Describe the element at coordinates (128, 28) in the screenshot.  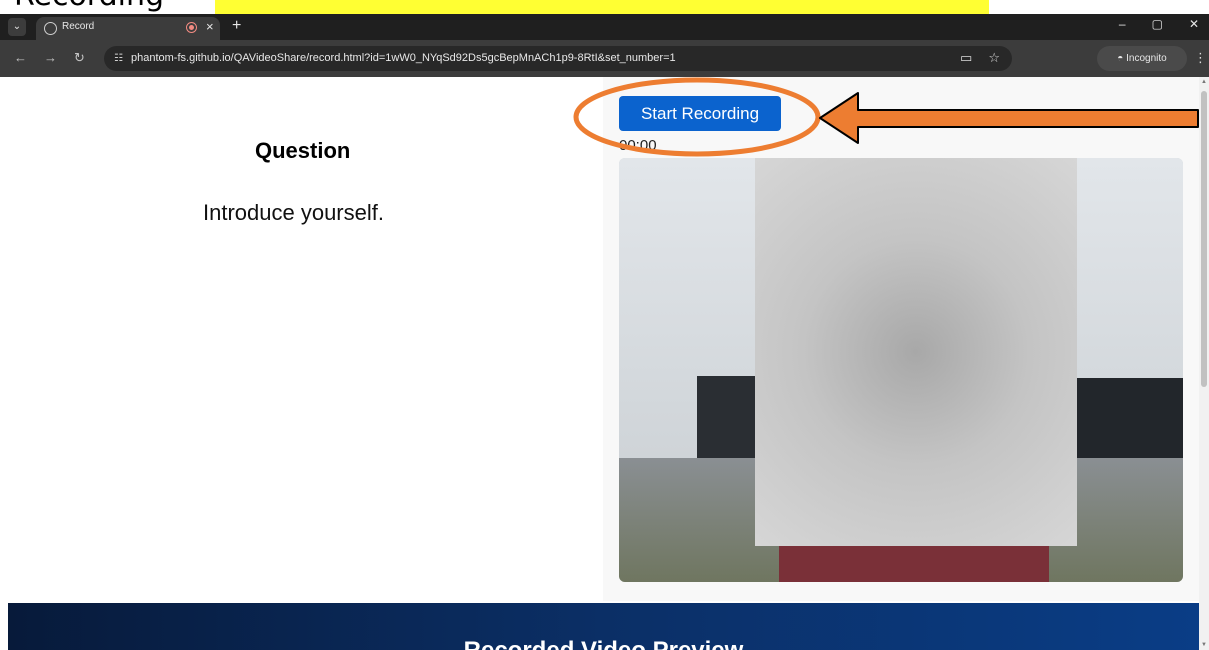
I see `tab-record: Record ×` at that location.